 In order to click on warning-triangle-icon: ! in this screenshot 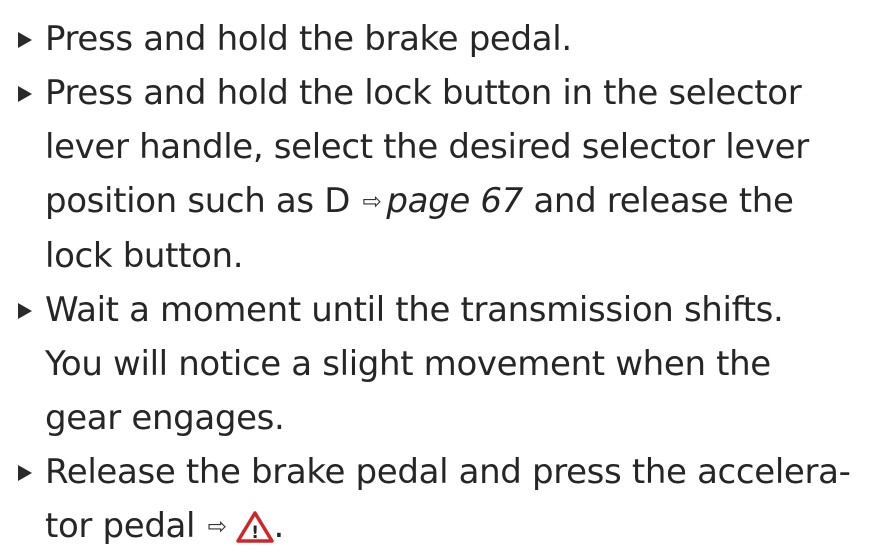, I will do `click(254, 532)`.